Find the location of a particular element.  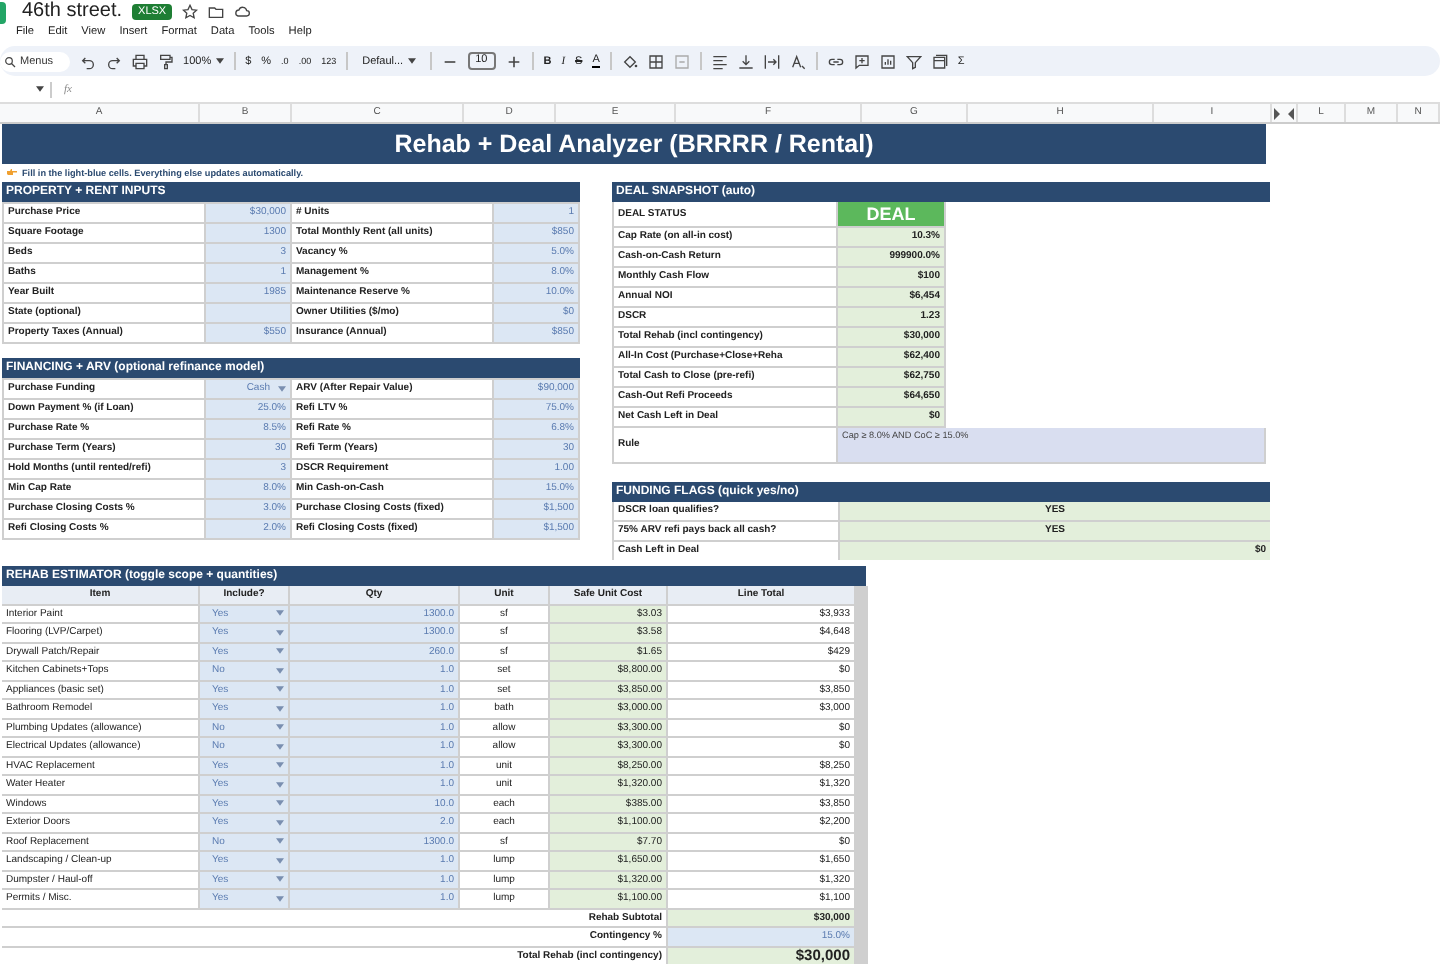

vertical-align-icon is located at coordinates (745, 61).